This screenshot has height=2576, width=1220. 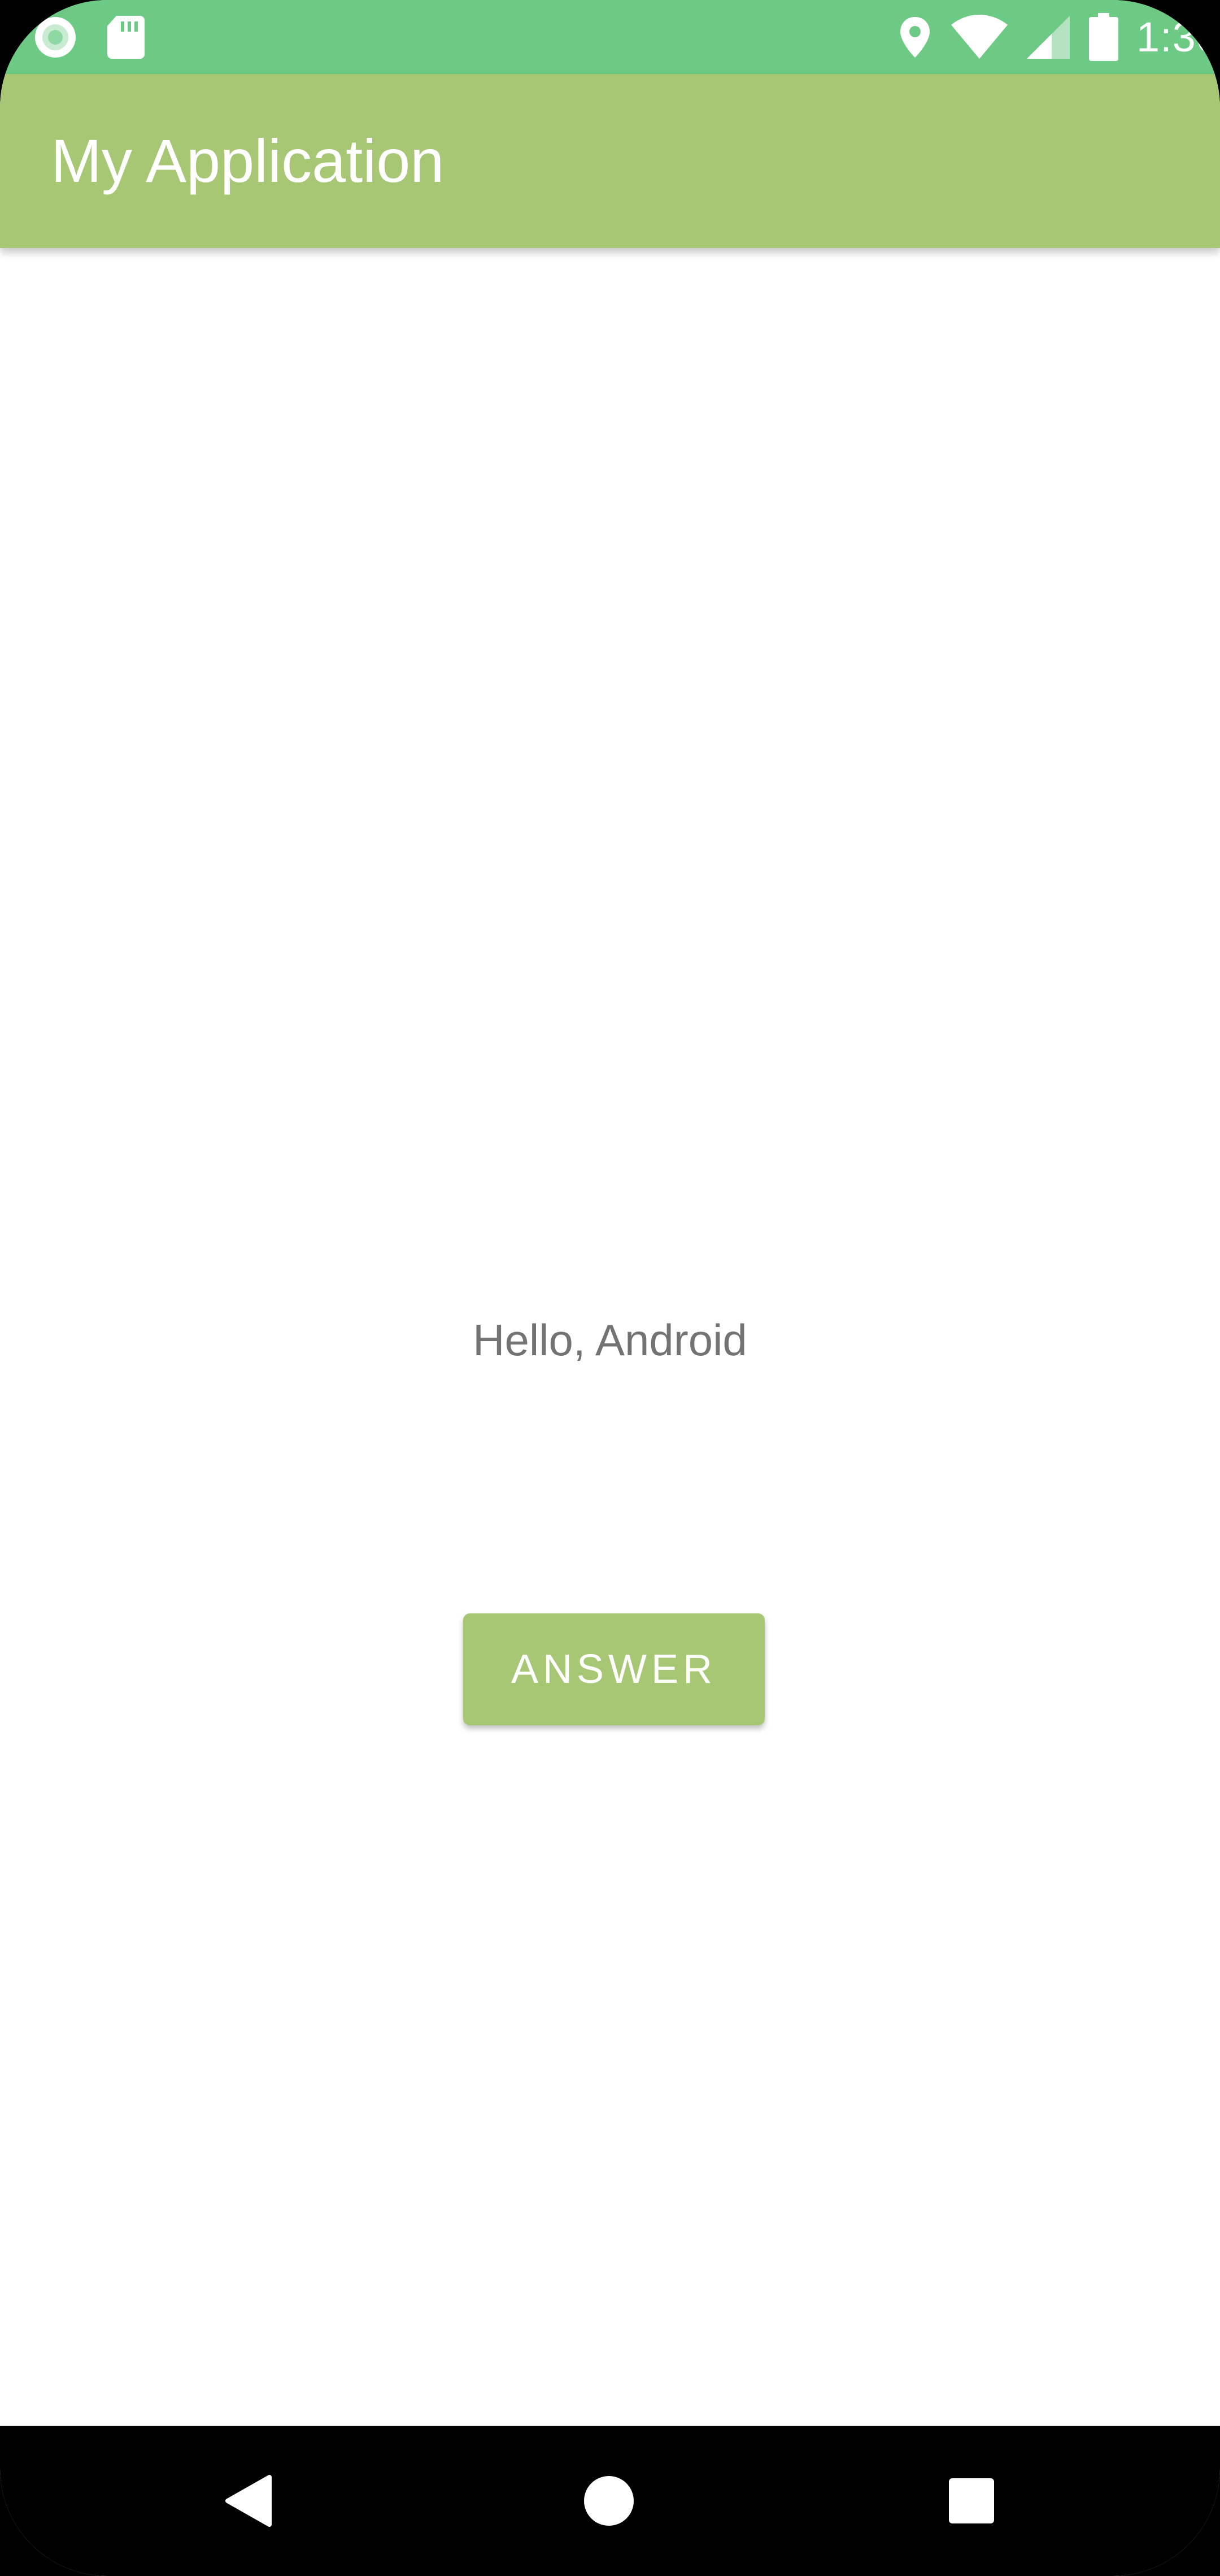 I want to click on status-bar: 1:30, so click(x=610, y=37).